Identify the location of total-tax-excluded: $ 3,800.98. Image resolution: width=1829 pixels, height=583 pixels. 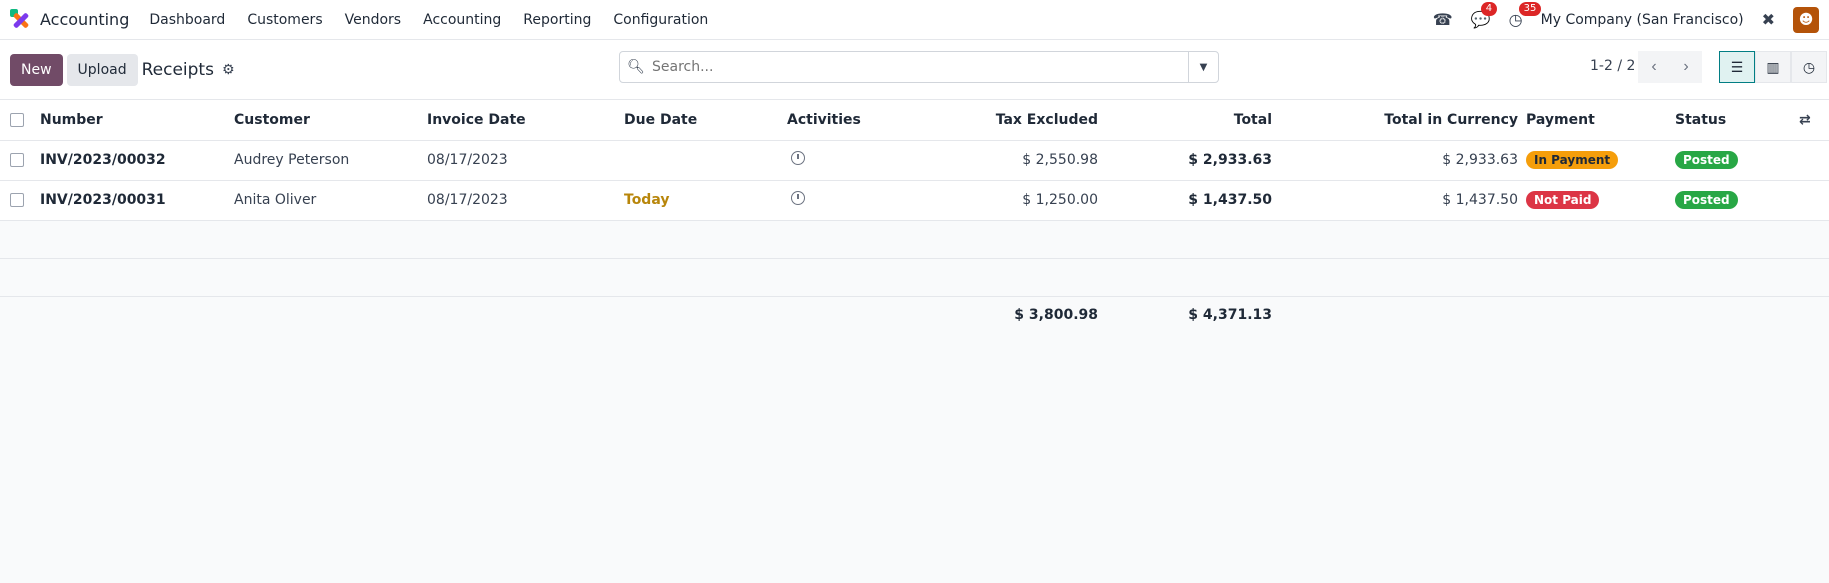
(1002, 315).